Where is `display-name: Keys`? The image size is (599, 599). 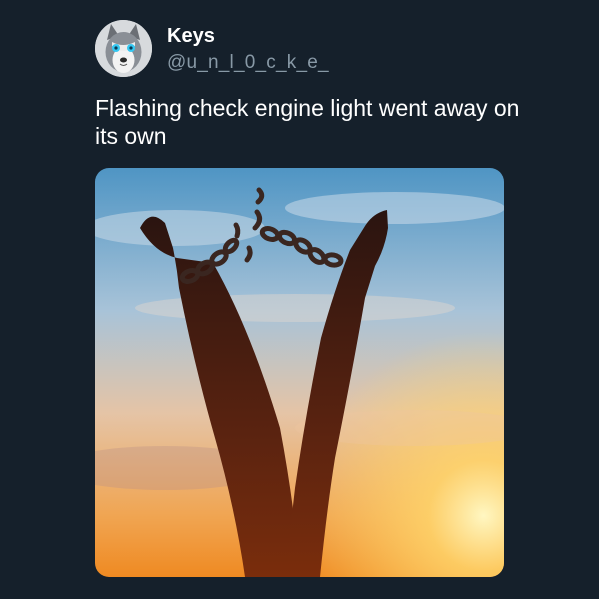 display-name: Keys is located at coordinates (191, 36).